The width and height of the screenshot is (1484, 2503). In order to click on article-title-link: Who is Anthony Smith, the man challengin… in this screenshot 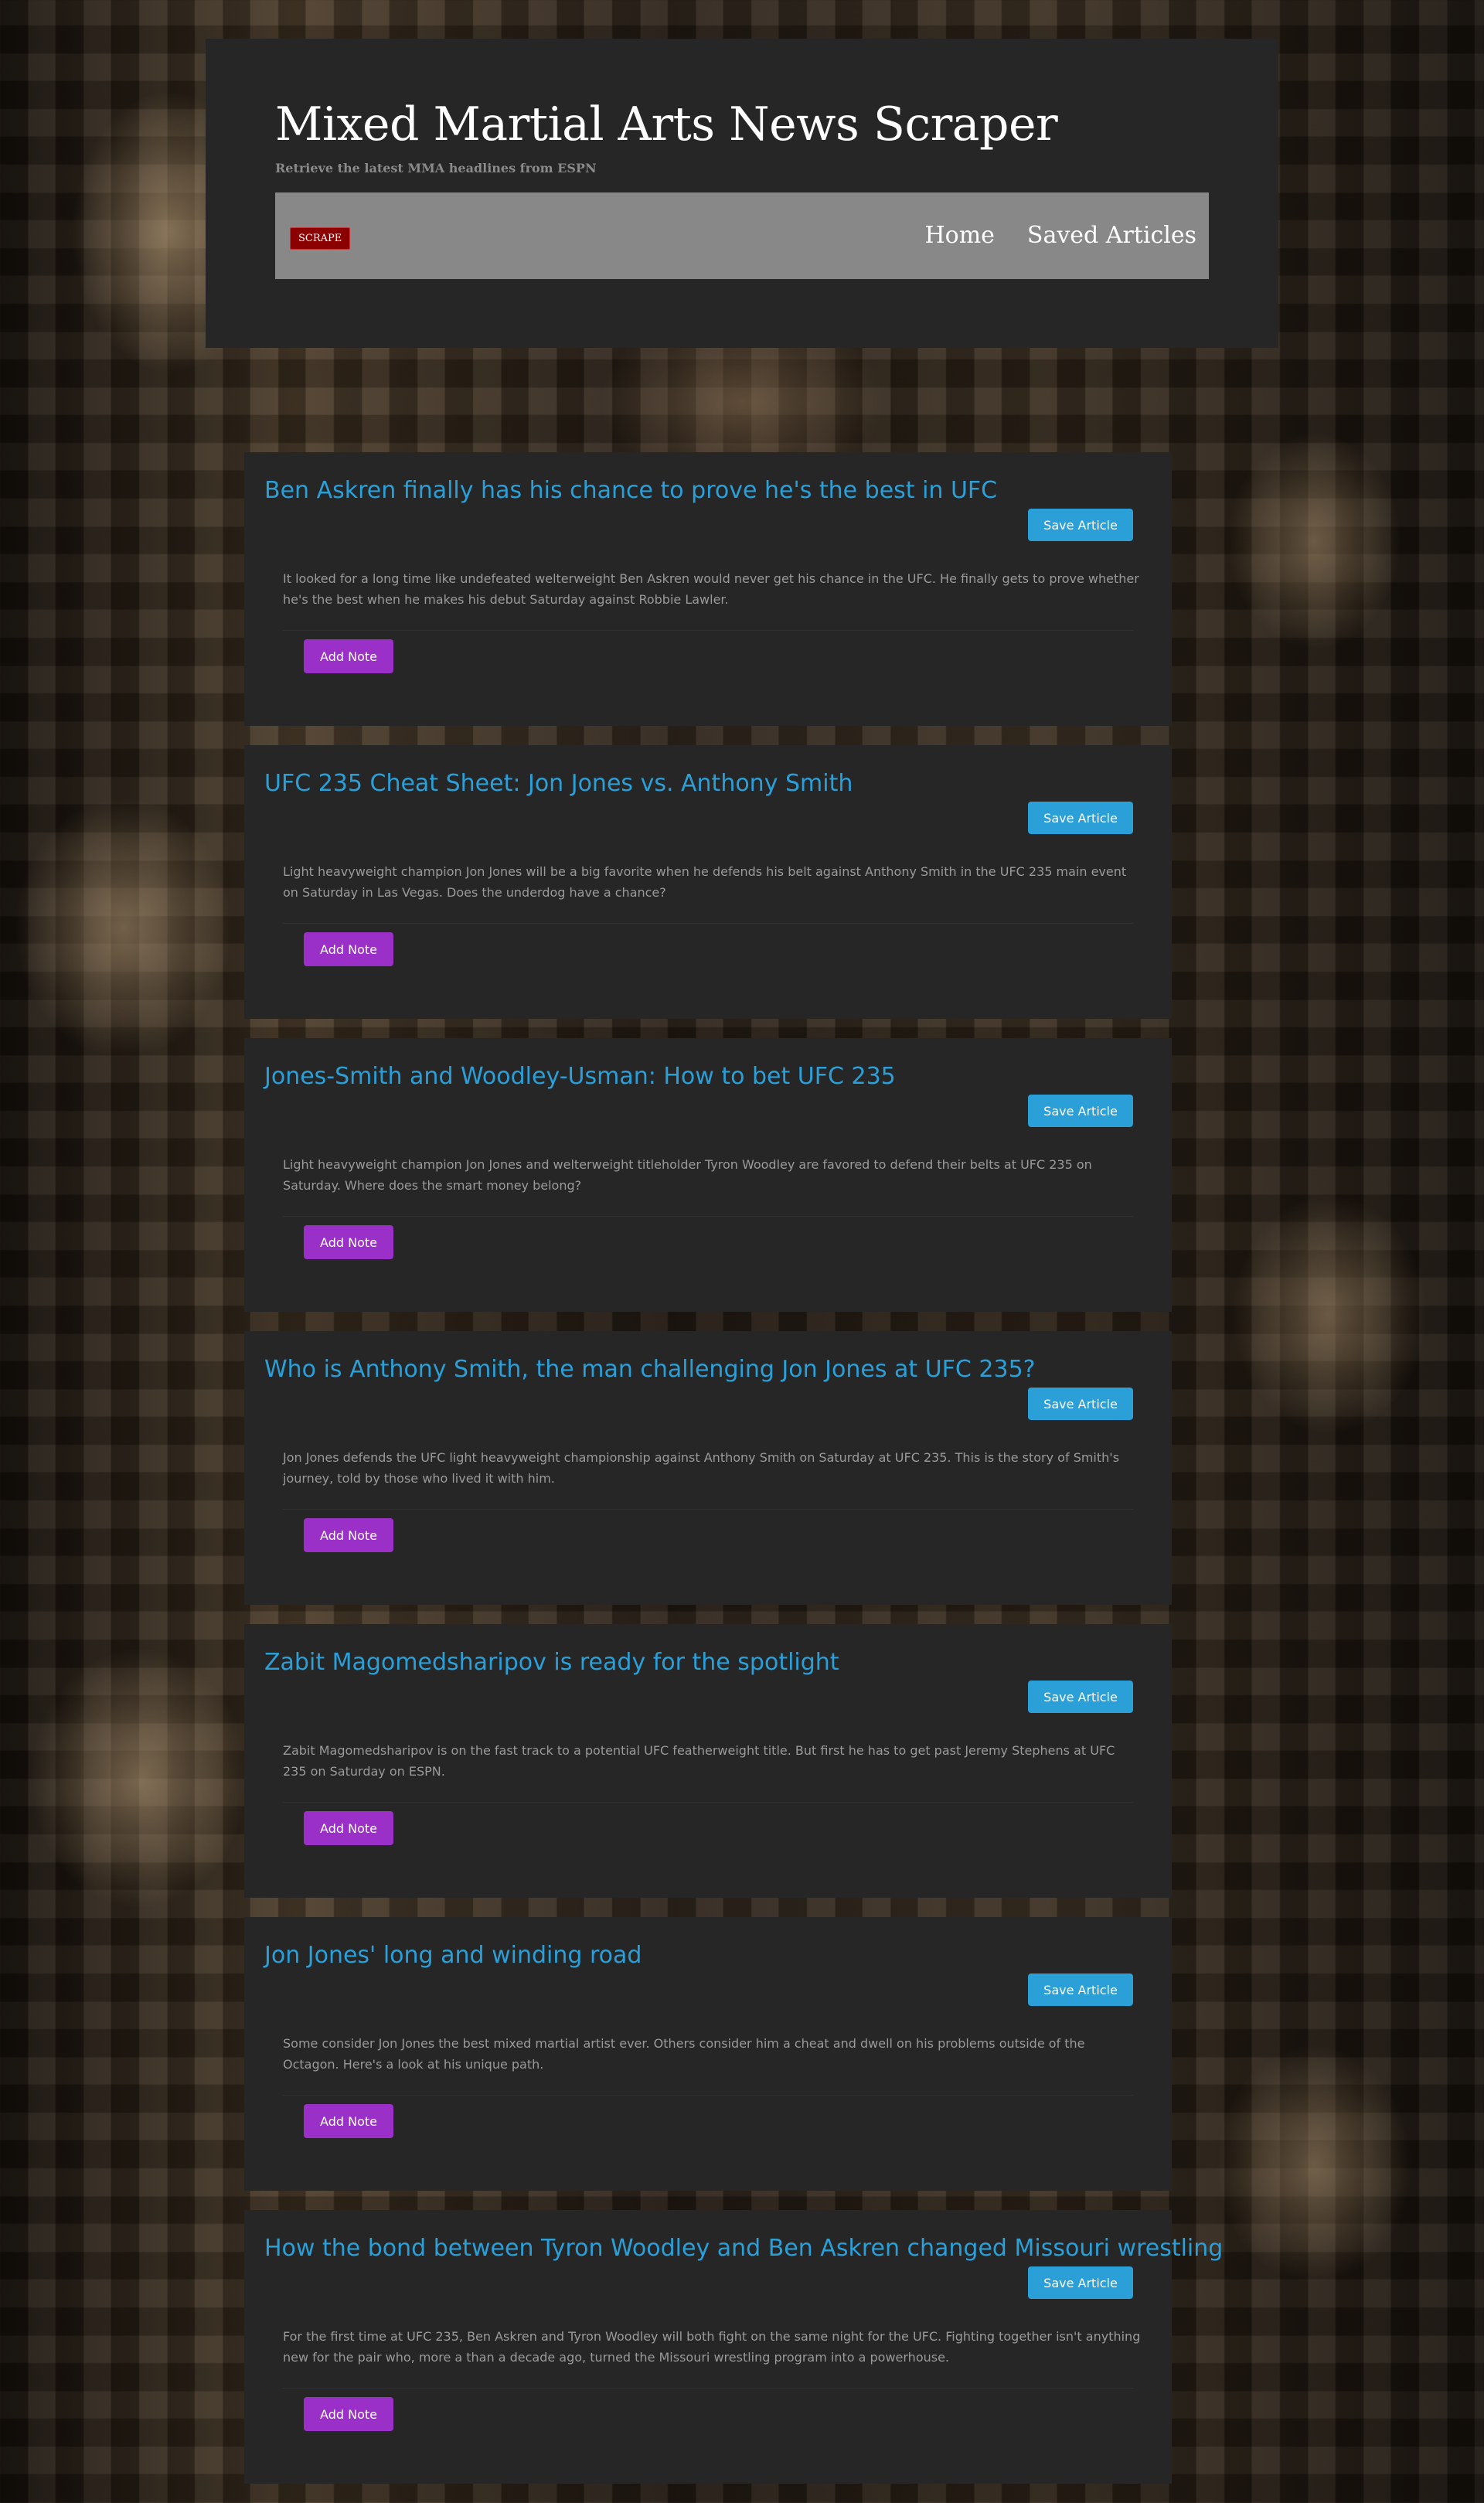, I will do `click(650, 1369)`.